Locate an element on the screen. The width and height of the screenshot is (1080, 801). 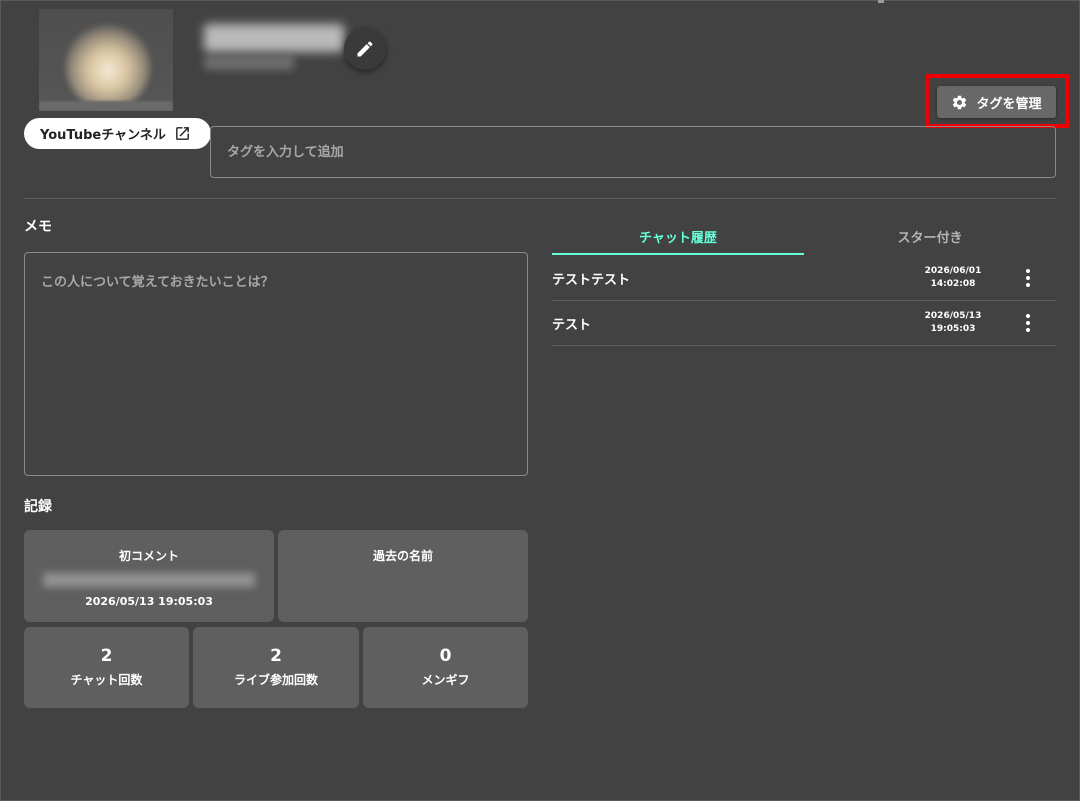
section-divider is located at coordinates (540, 198).